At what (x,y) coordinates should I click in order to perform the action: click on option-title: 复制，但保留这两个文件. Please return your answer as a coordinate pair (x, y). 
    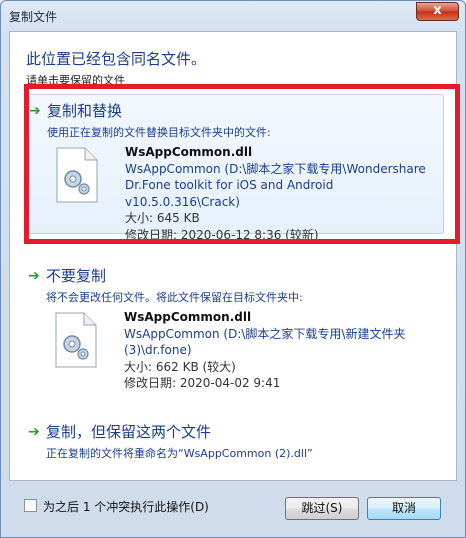
    Looking at the image, I should click on (129, 432).